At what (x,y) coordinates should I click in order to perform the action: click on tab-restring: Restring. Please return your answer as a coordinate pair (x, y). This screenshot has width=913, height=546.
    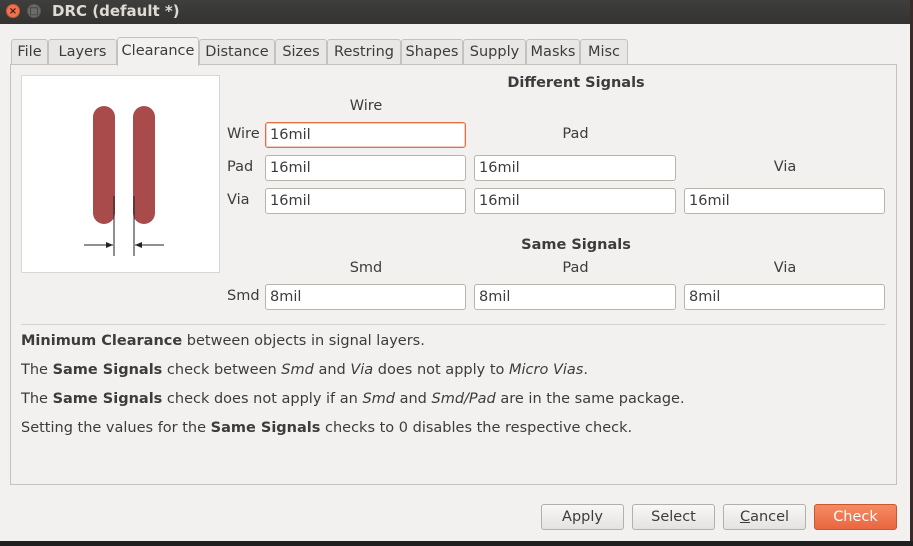
    Looking at the image, I should click on (364, 52).